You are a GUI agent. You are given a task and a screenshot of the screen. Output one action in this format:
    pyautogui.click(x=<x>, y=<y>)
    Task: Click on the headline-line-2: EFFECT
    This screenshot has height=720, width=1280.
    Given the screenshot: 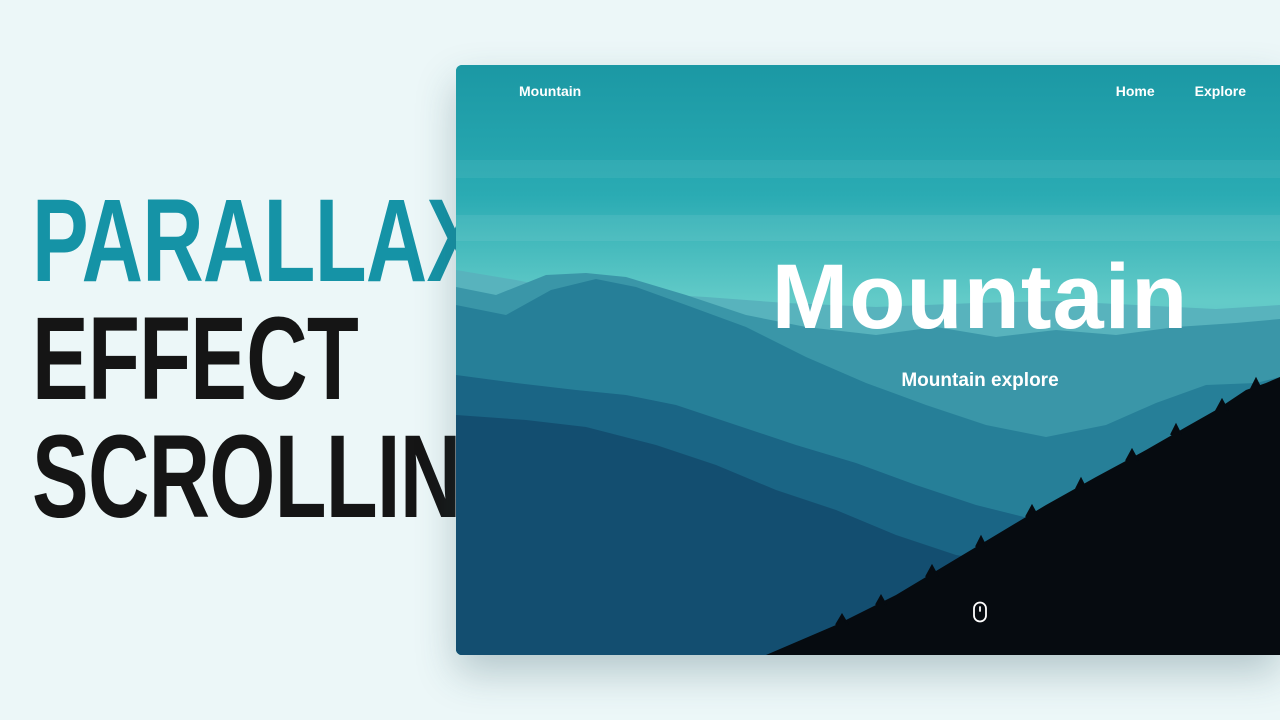 What is the action you would take?
    pyautogui.click(x=195, y=359)
    